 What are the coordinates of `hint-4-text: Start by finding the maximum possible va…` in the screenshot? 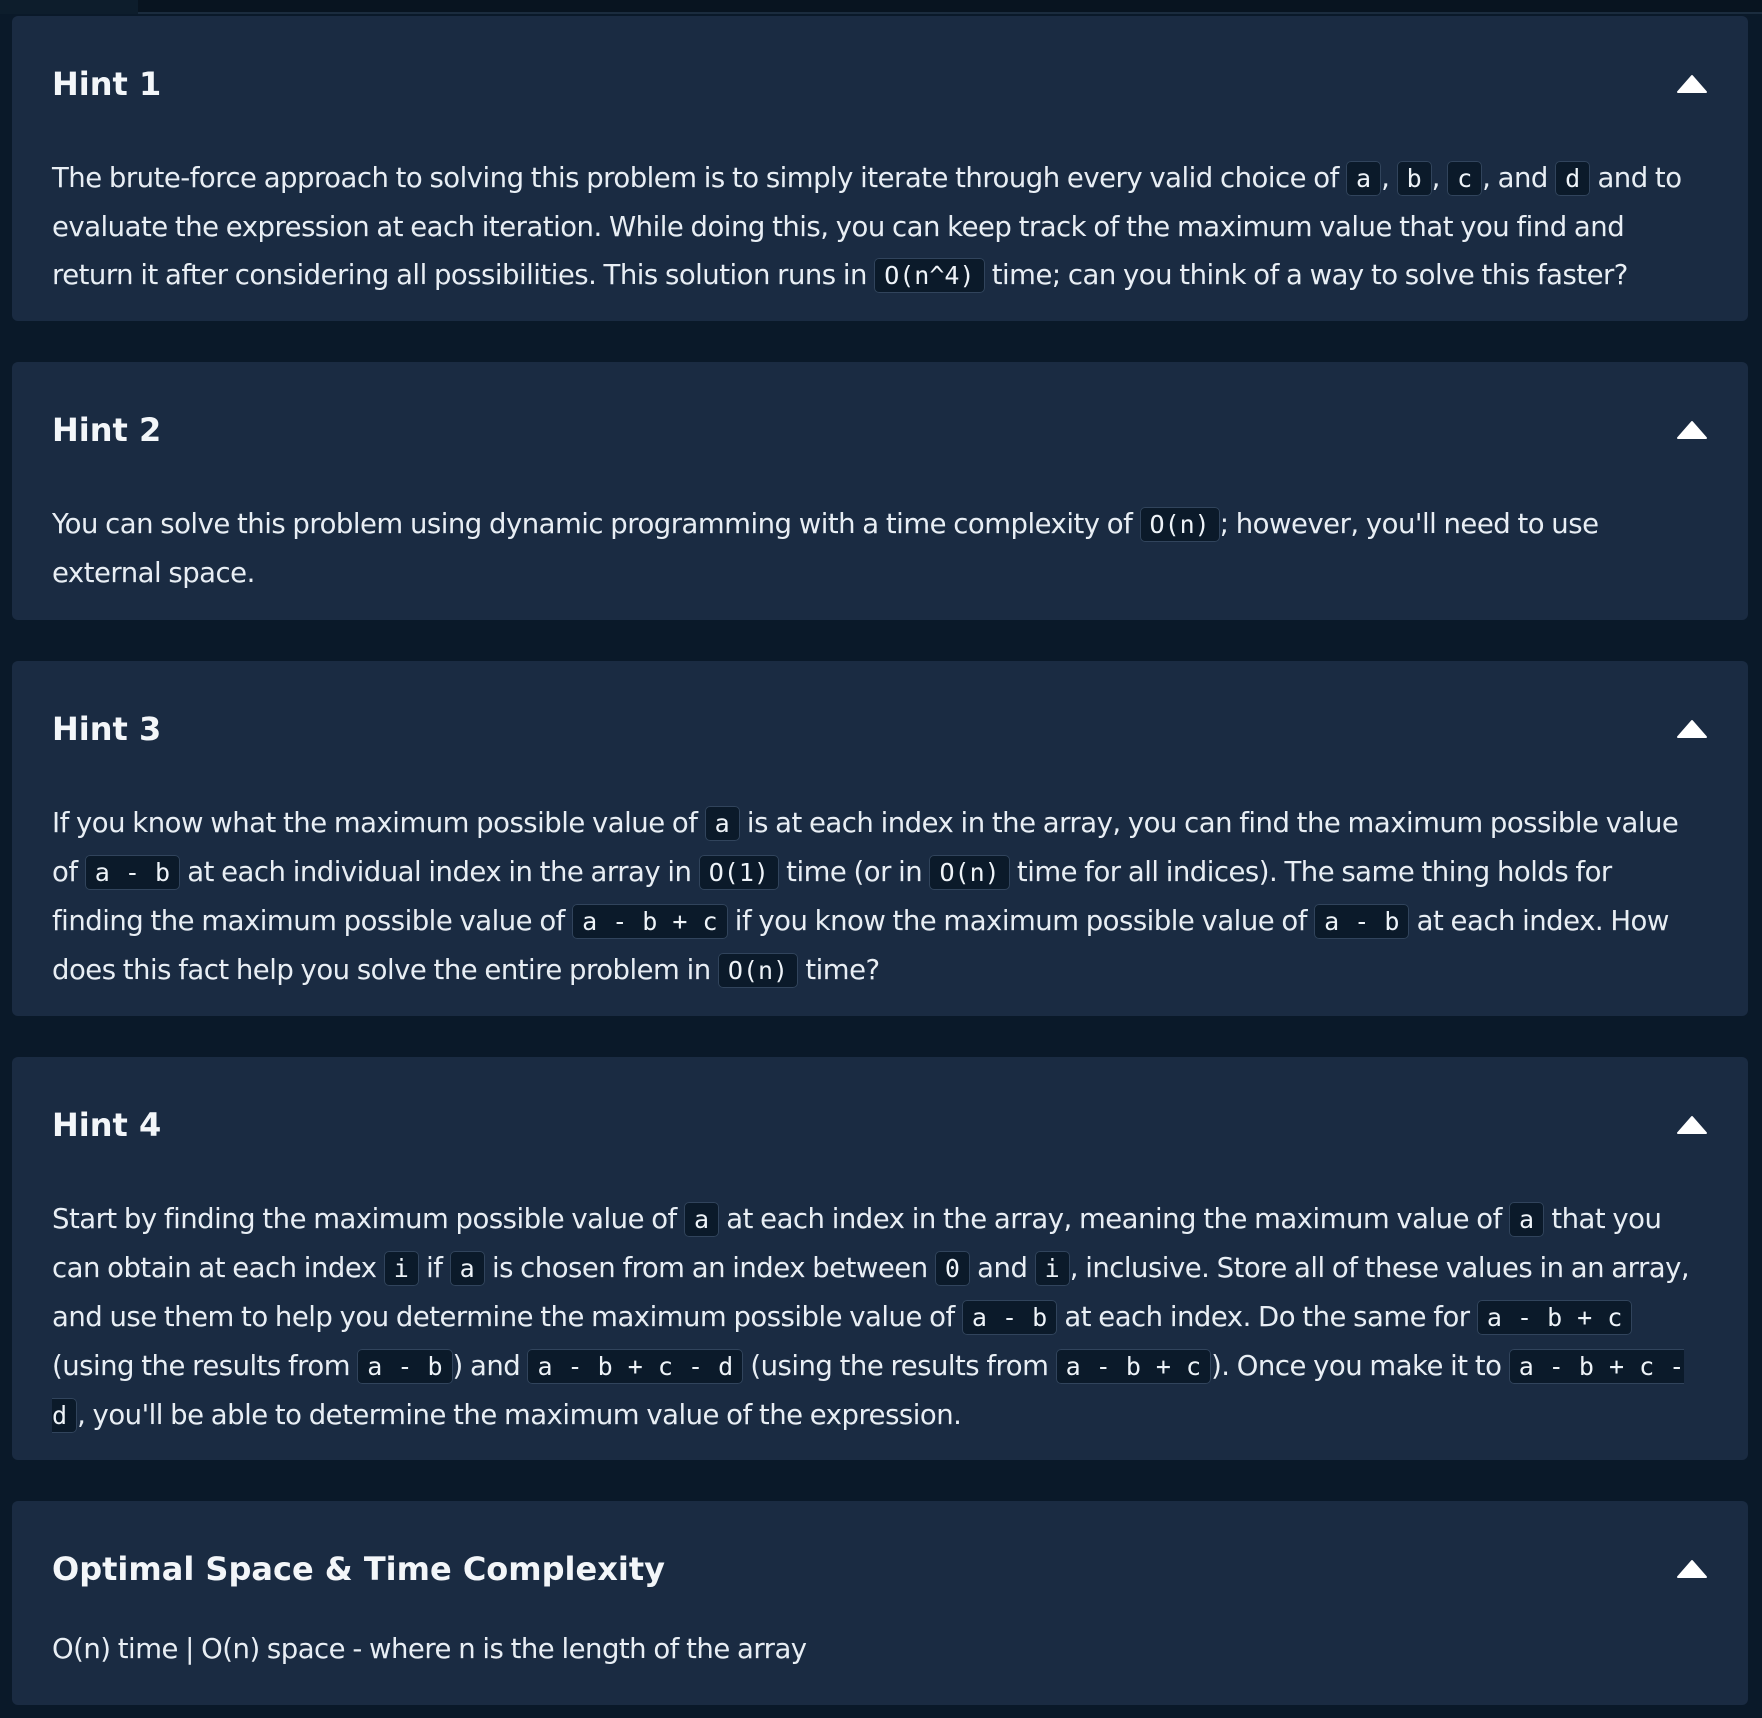 It's located at (874, 1317).